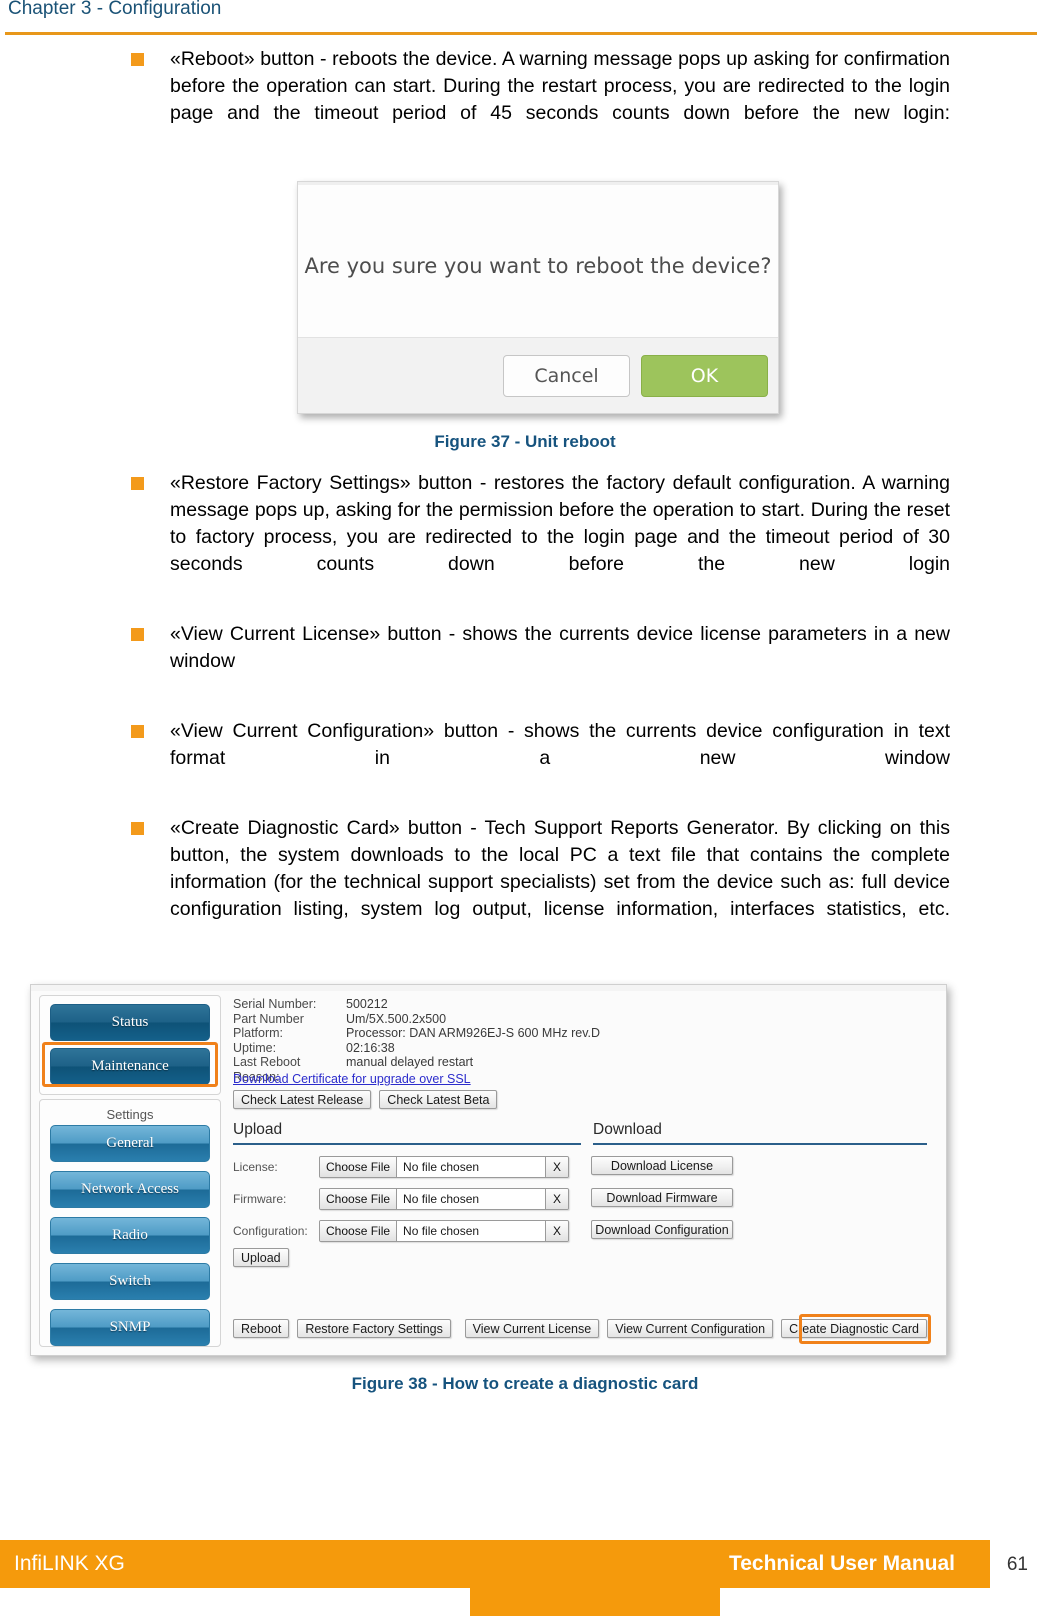  Describe the element at coordinates (704, 376) in the screenshot. I see `dialog-ok-button: OK` at that location.